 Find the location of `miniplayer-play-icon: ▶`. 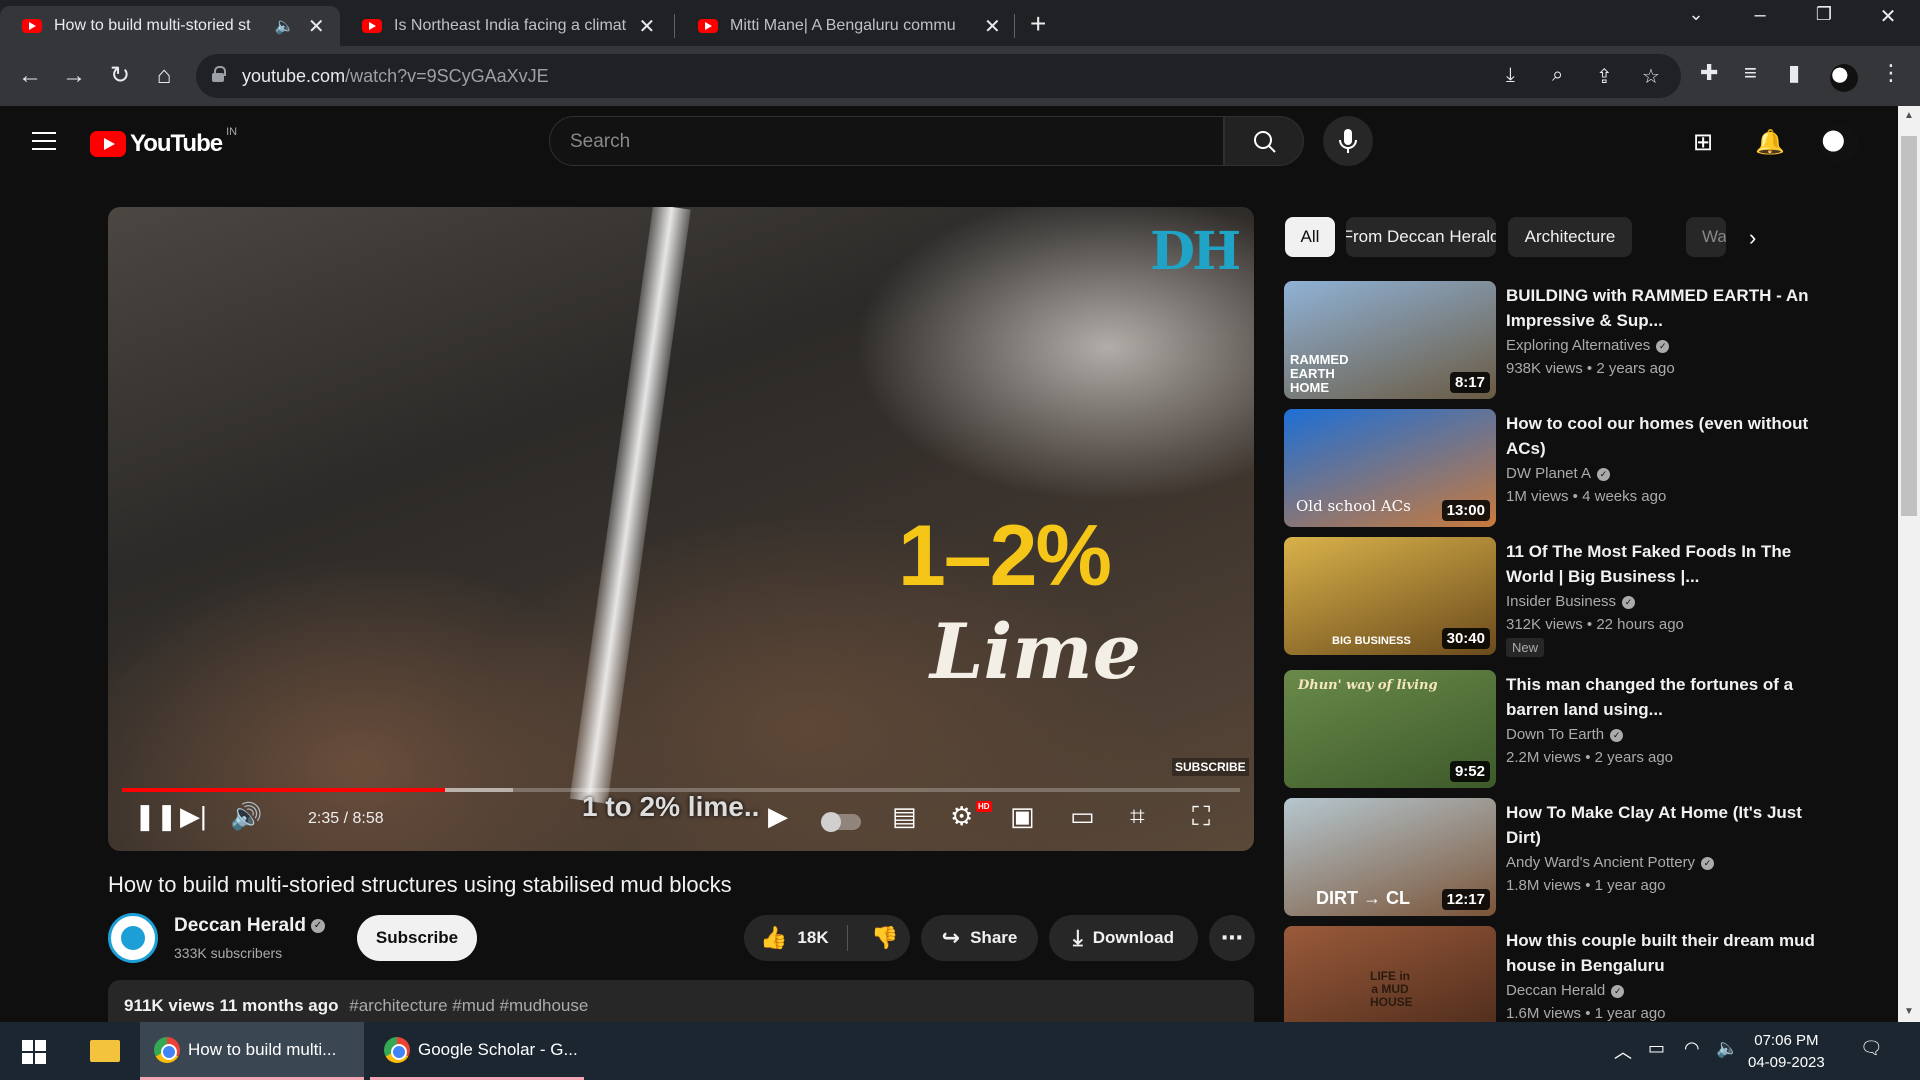

miniplayer-play-icon: ▶ is located at coordinates (778, 816).